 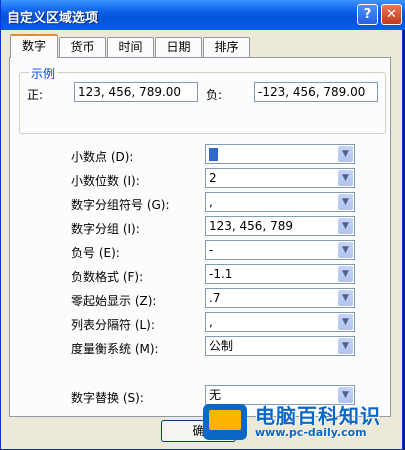 I want to click on title-bar: 自定义区域选项 ? ✕, so click(x=203, y=15).